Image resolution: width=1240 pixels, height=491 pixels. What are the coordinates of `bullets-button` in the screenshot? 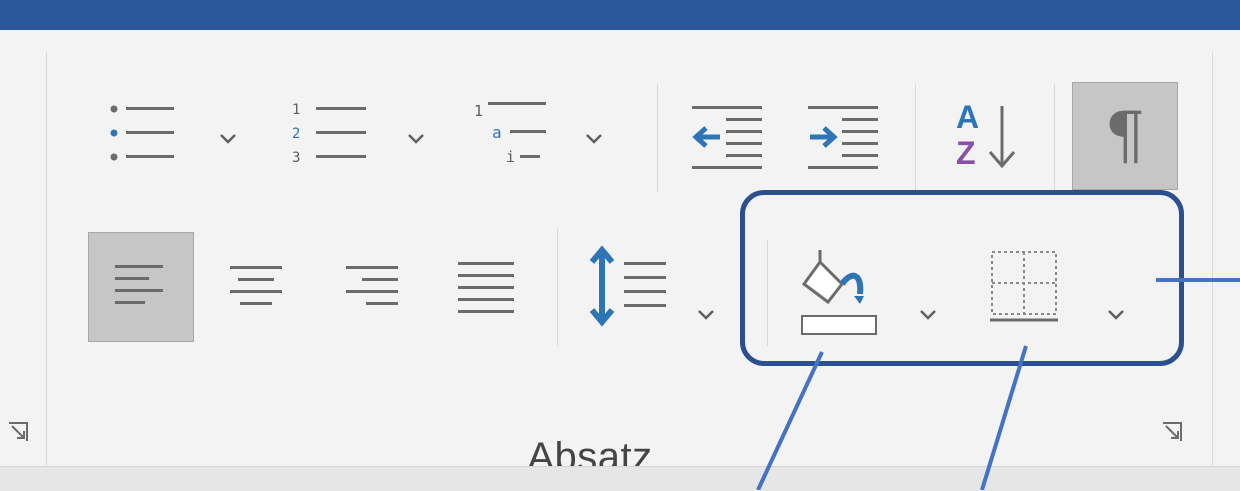 It's located at (143, 132).